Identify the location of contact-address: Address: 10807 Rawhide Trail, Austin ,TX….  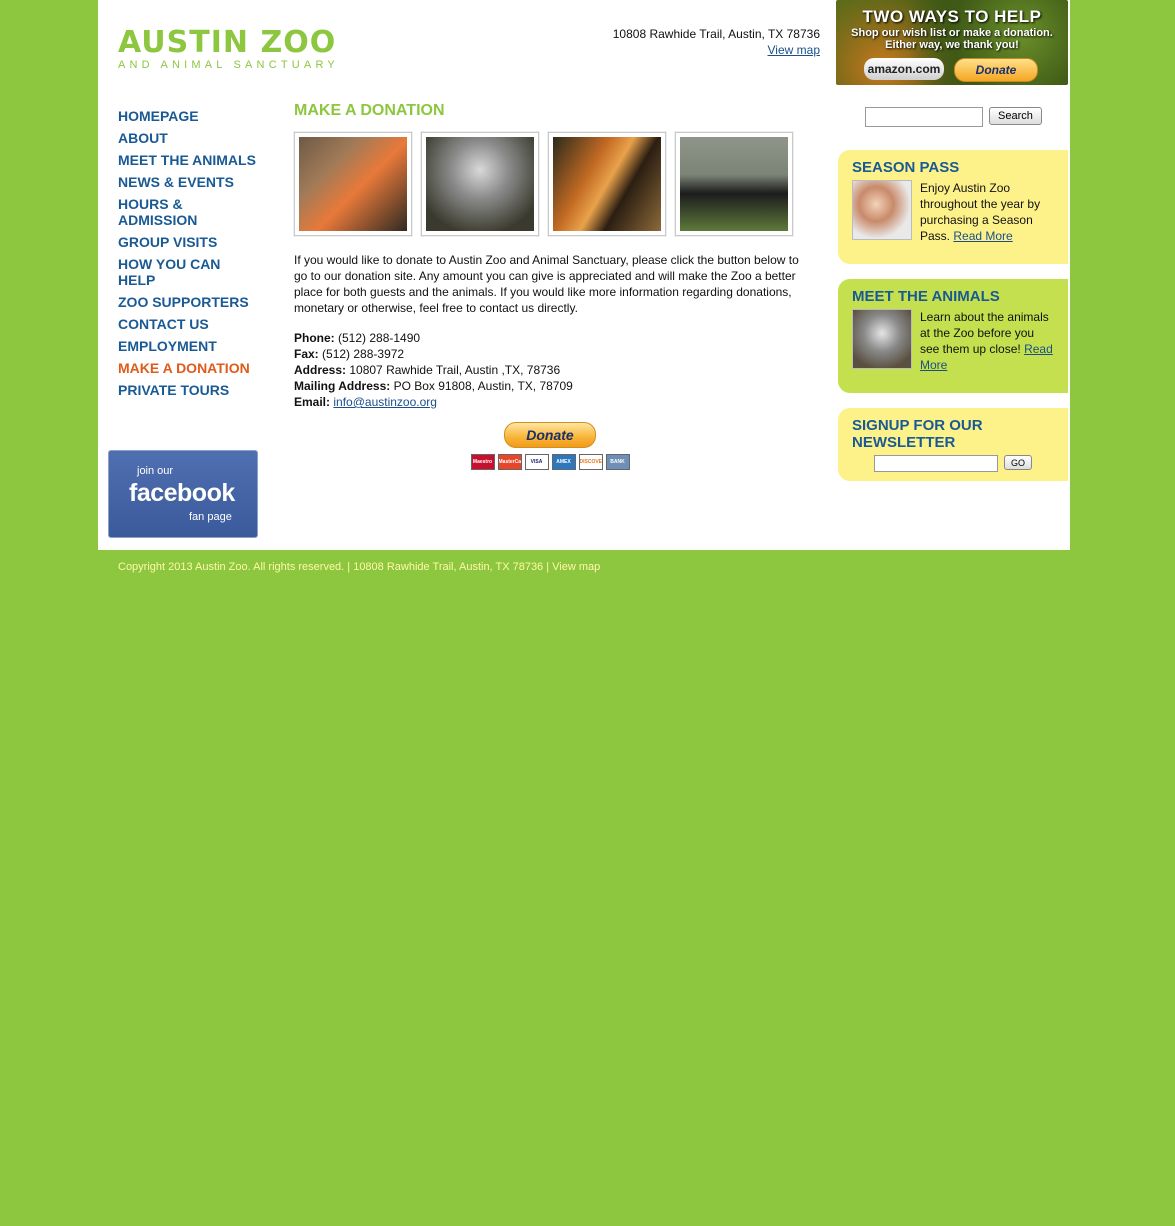
(550, 370).